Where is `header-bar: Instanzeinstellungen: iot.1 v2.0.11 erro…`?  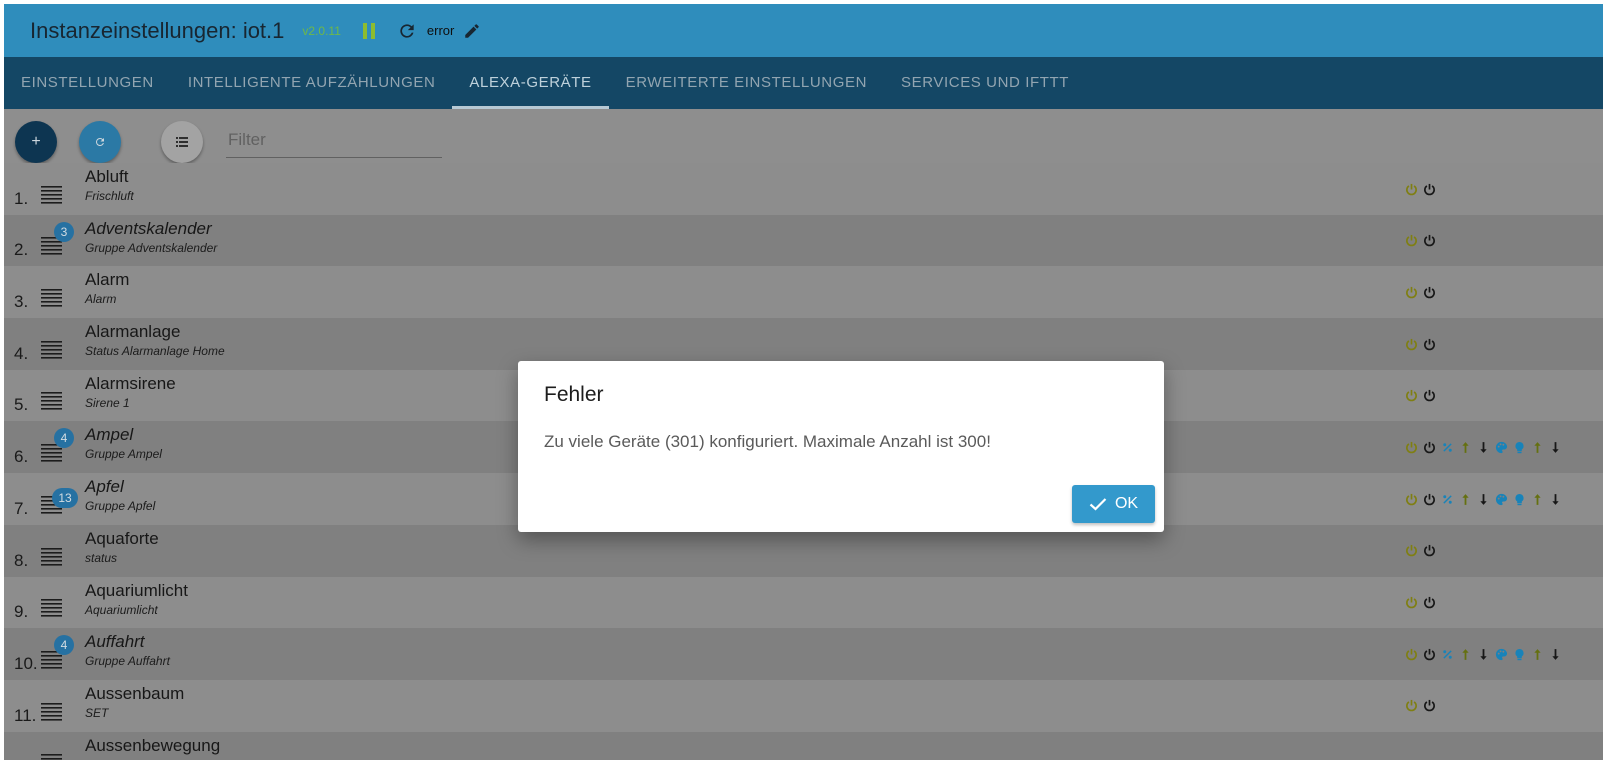 header-bar: Instanzeinstellungen: iot.1 v2.0.11 erro… is located at coordinates (803, 30).